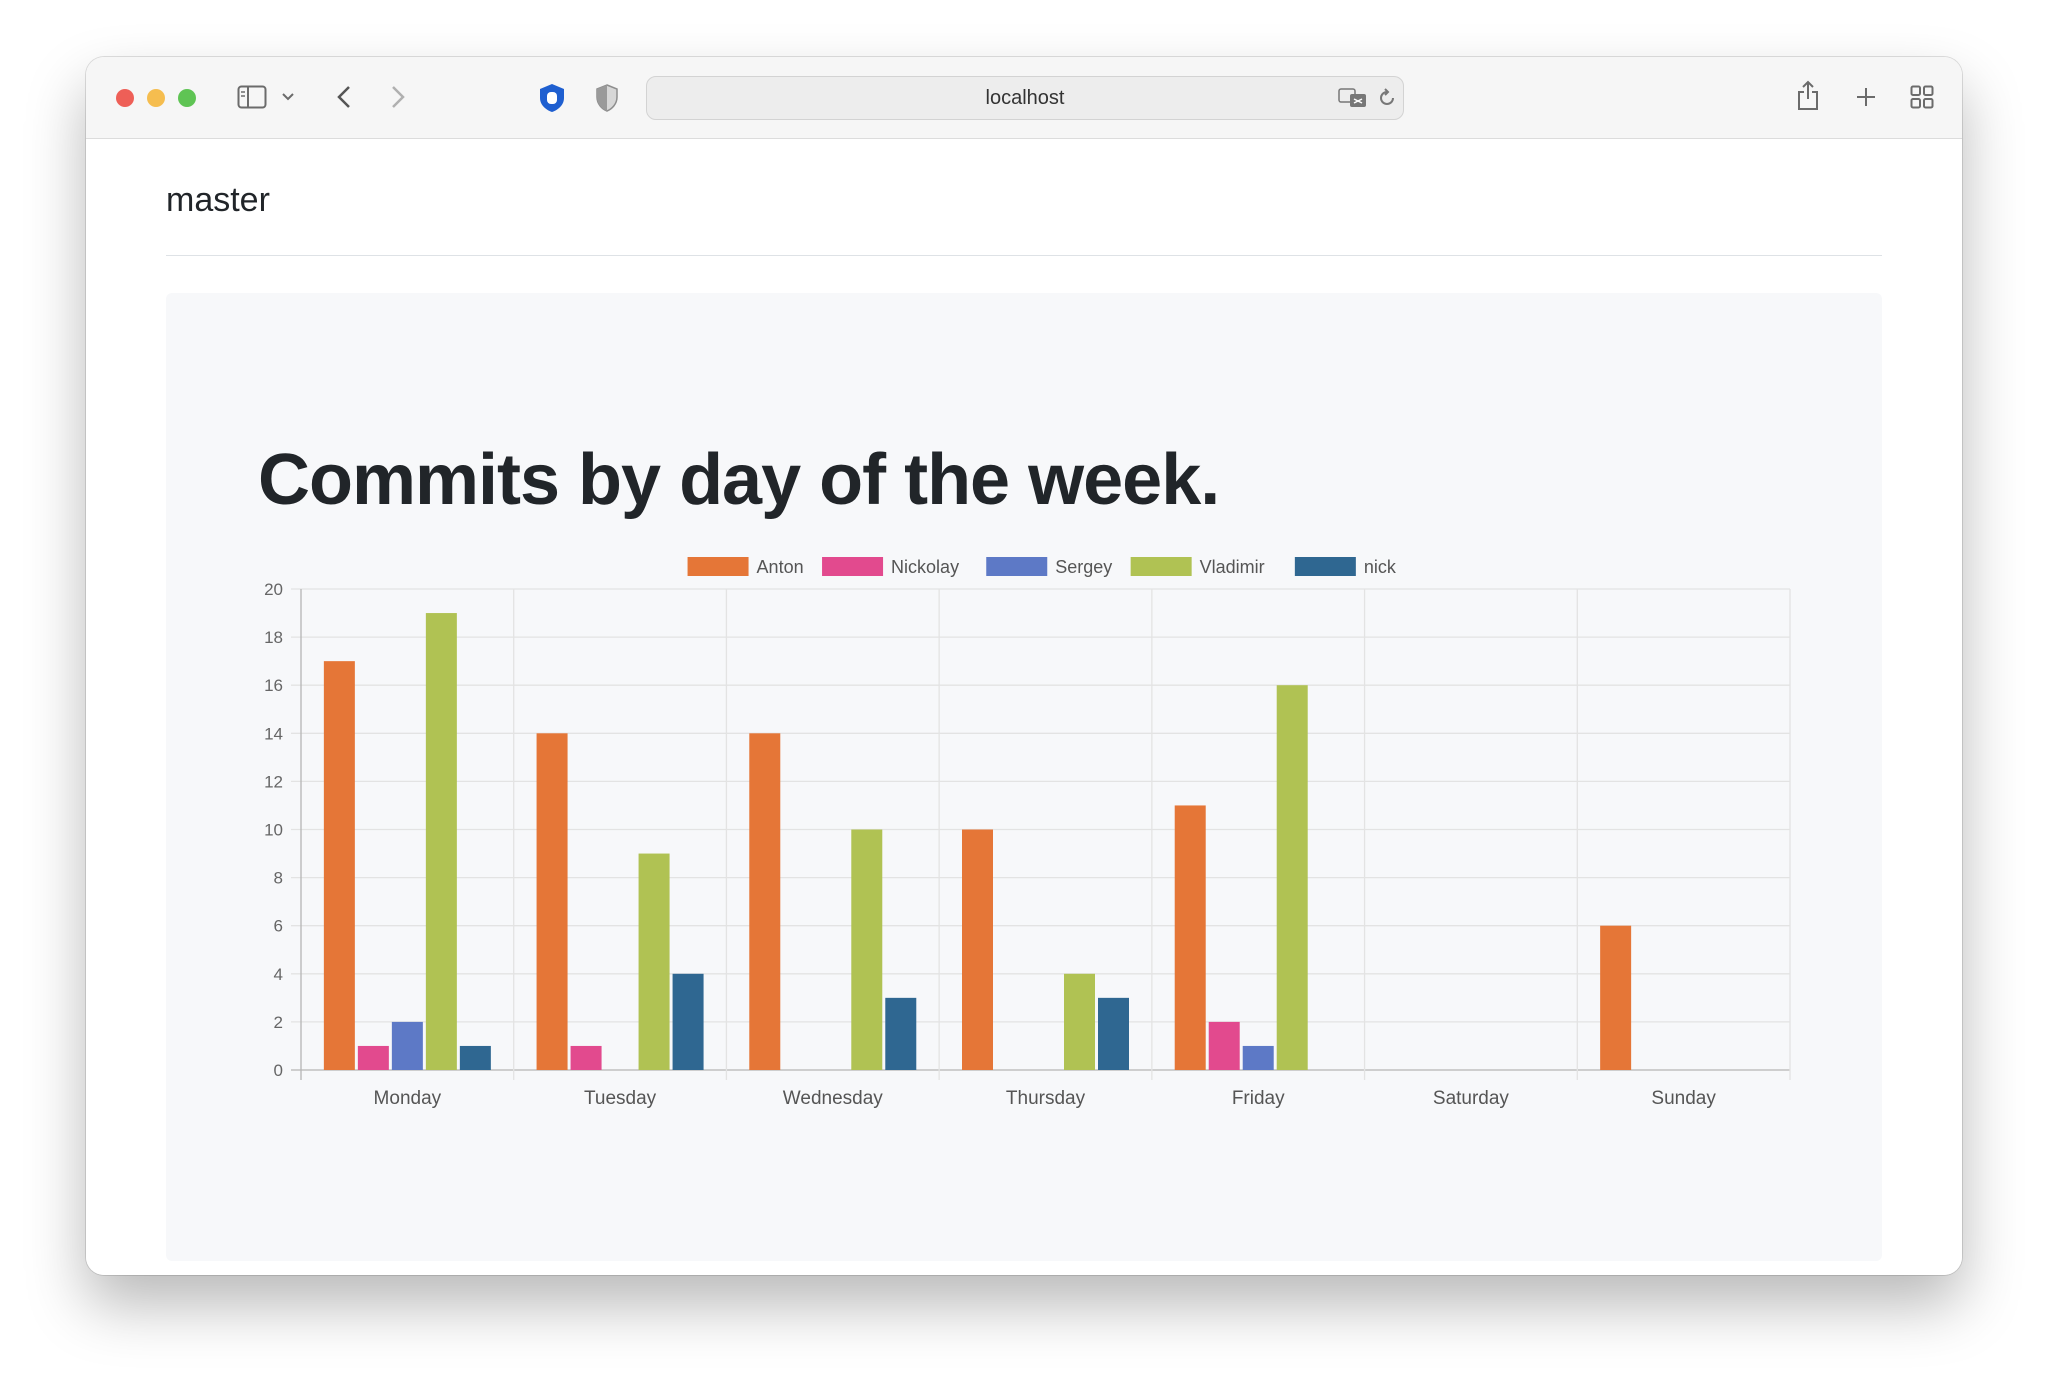 This screenshot has height=1390, width=2048. I want to click on x-tick-label: Saturday, so click(1471, 1098).